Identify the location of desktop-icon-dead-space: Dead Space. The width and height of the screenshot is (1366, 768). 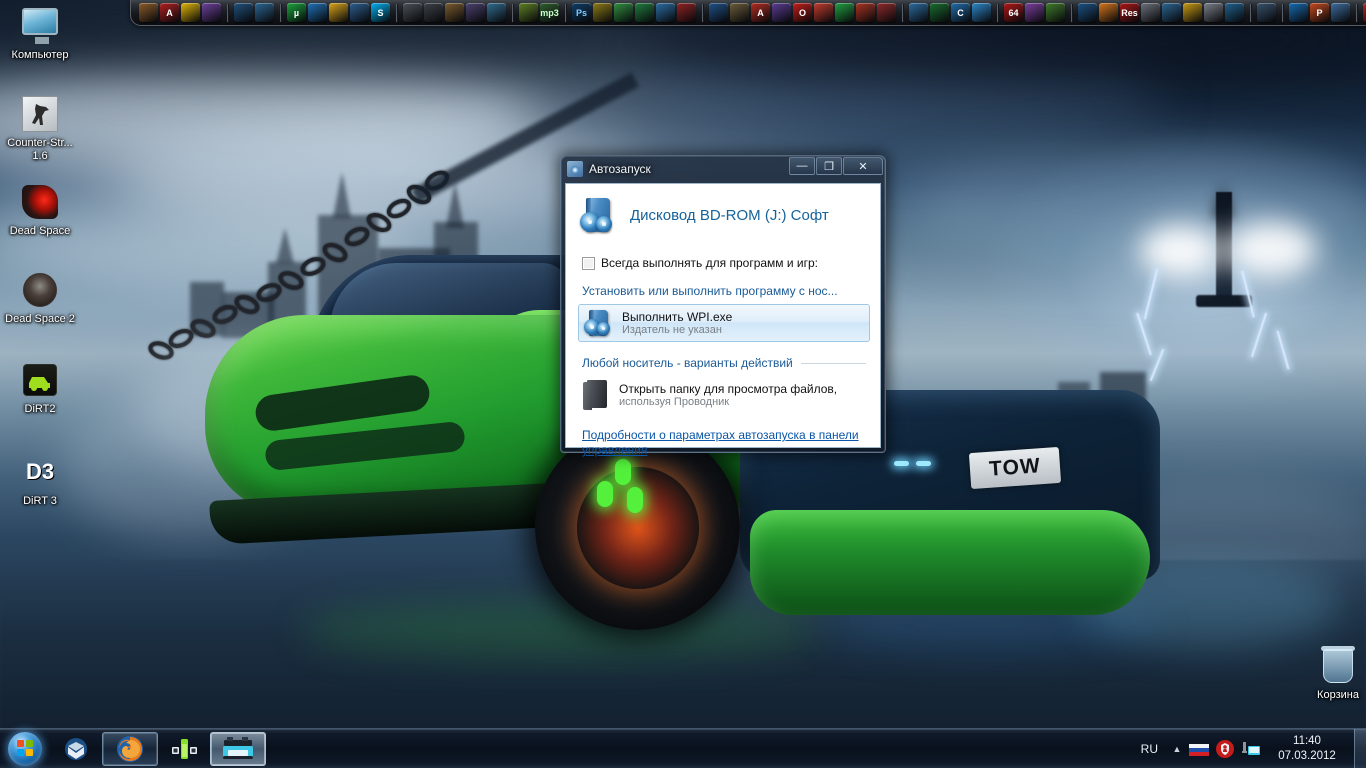
(40, 210).